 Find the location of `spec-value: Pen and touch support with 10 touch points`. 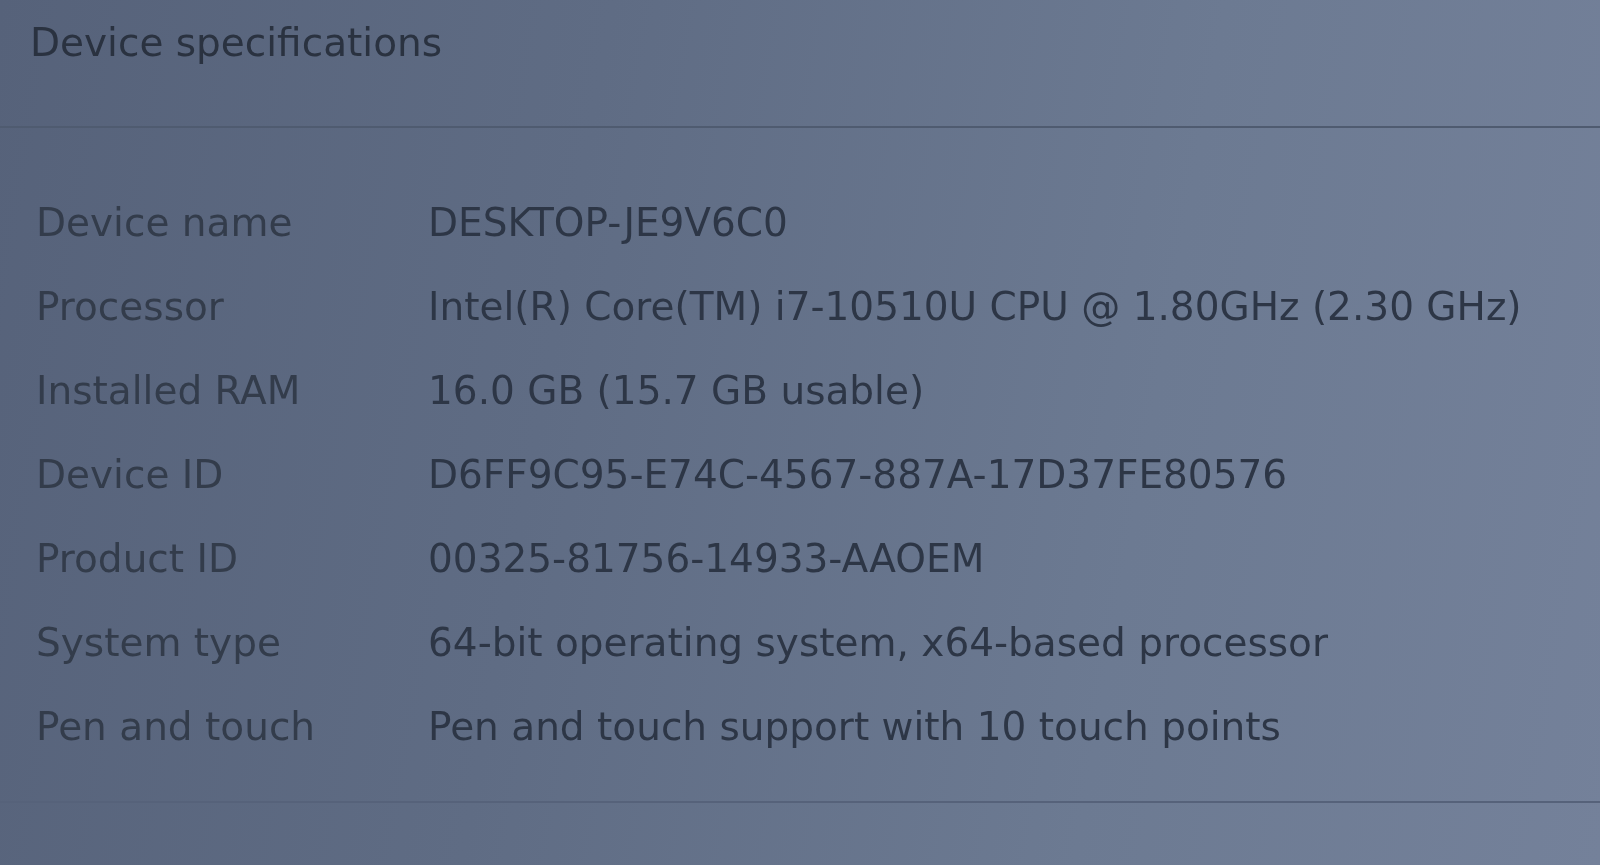

spec-value: Pen and touch support with 10 touch points is located at coordinates (854, 727).